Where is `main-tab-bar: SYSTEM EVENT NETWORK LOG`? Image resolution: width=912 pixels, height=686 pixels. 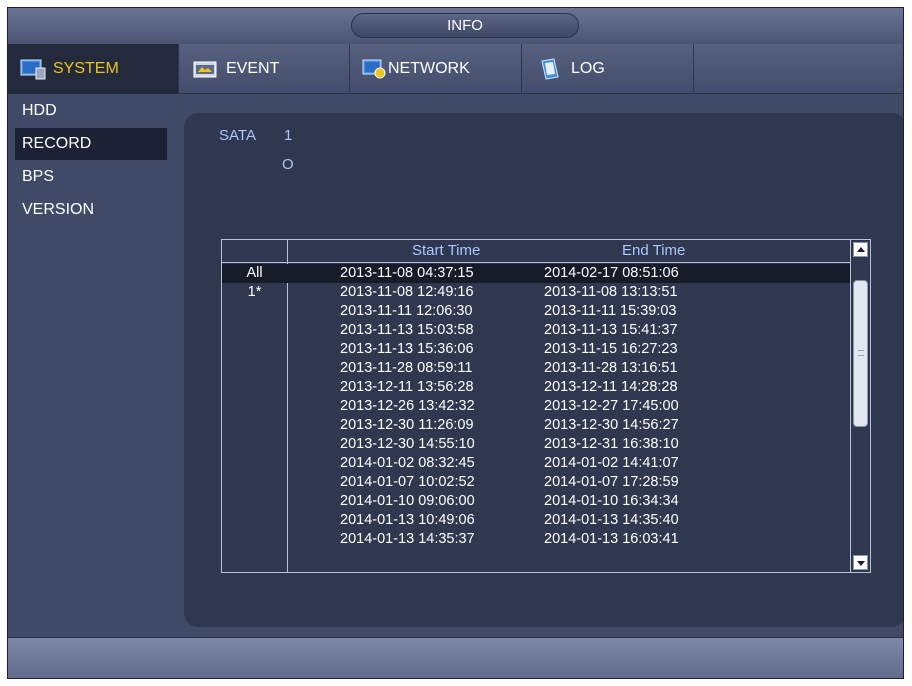
main-tab-bar: SYSTEM EVENT NETWORK LOG is located at coordinates (455, 69).